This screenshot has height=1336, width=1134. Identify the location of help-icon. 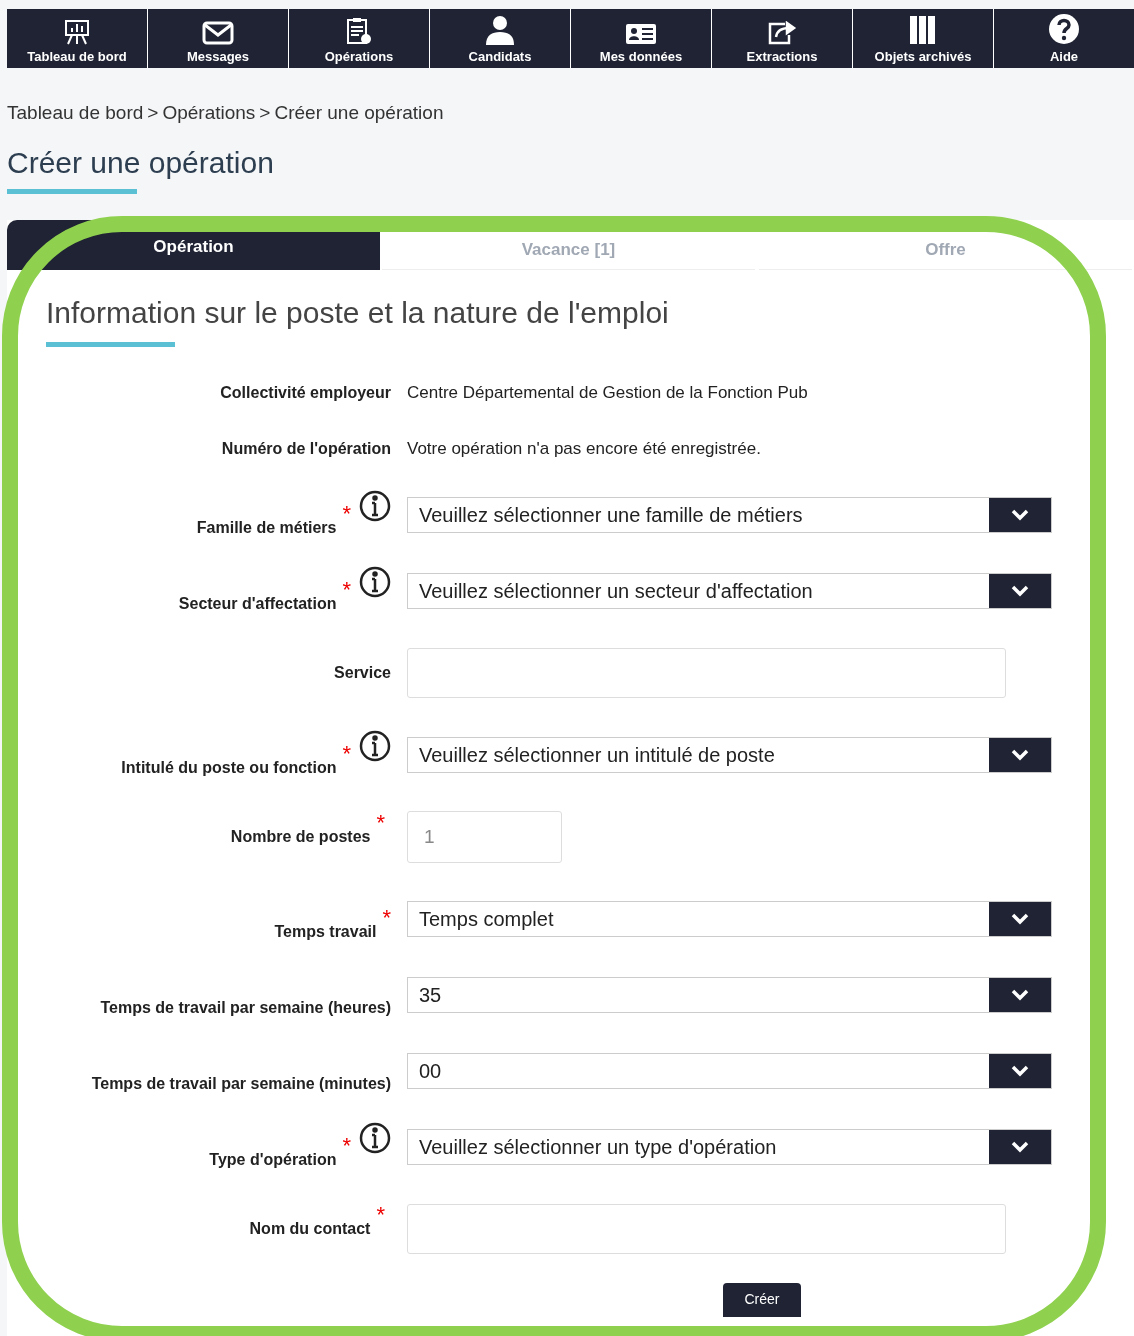
(1064, 29).